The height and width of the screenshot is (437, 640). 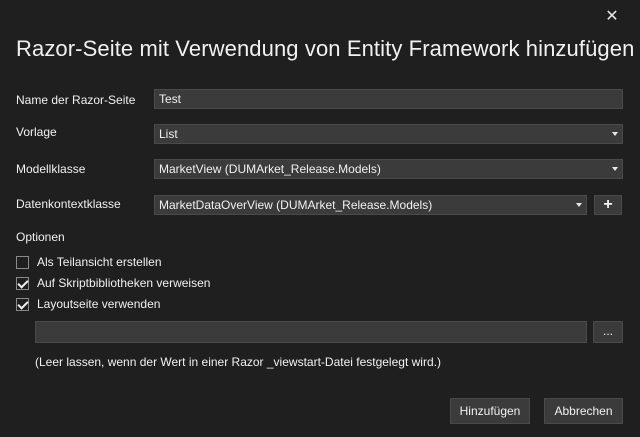 What do you see at coordinates (99, 304) in the screenshot?
I see `layout-page-label: Layoutseite verwenden` at bounding box center [99, 304].